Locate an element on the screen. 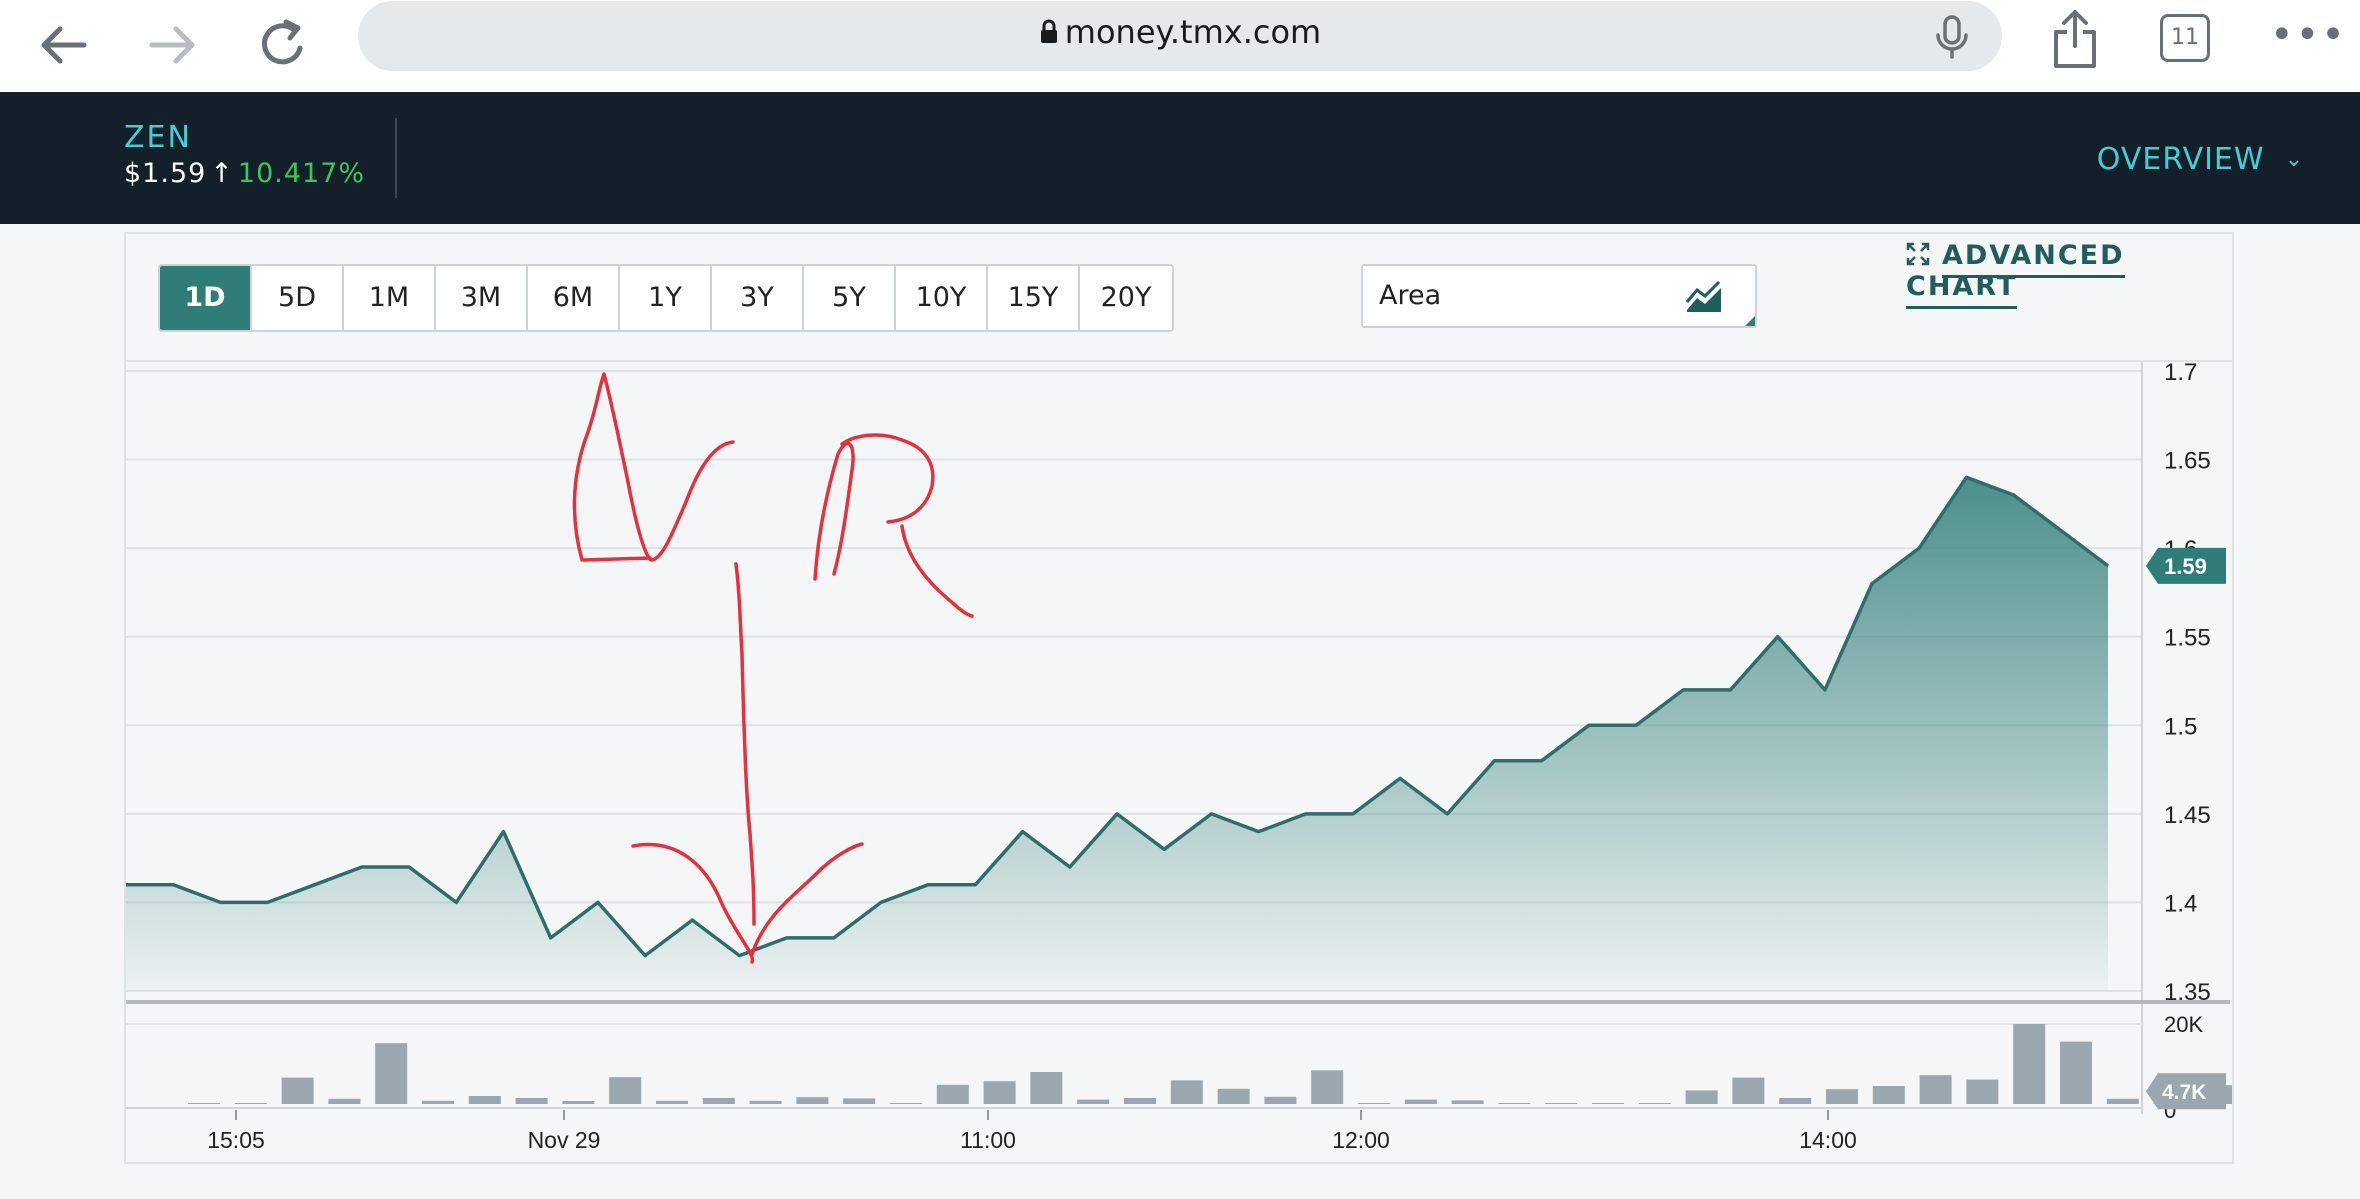 The width and height of the screenshot is (2360, 1199). price-tick-label: 1.4 is located at coordinates (2180, 903).